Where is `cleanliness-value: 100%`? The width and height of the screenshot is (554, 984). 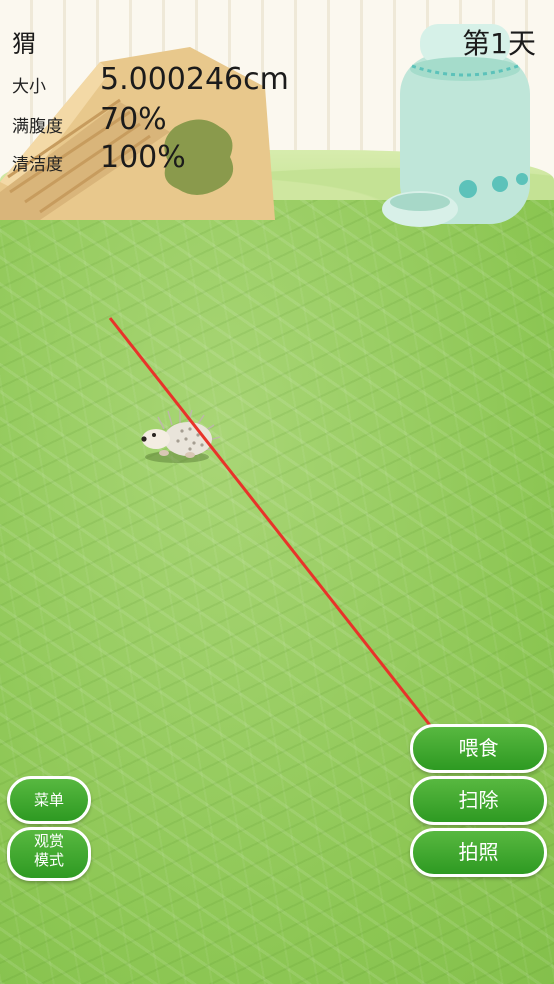
cleanliness-value: 100% is located at coordinates (143, 157).